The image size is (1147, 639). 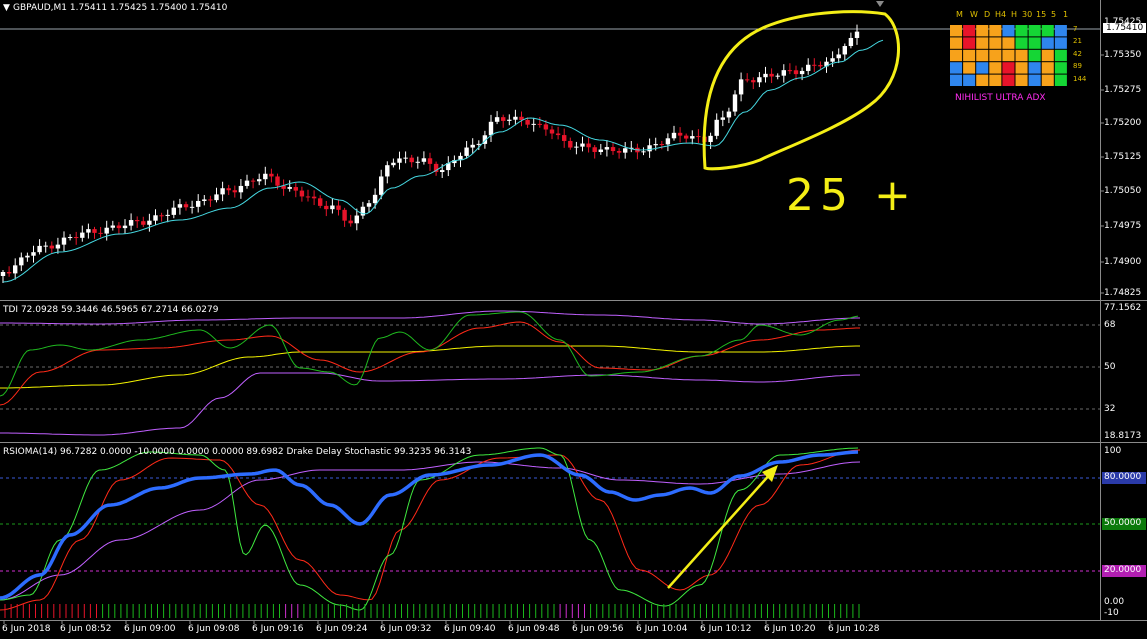 What do you see at coordinates (150, 629) in the screenshot?
I see `time-axis-label: 6 Jun 09:00` at bounding box center [150, 629].